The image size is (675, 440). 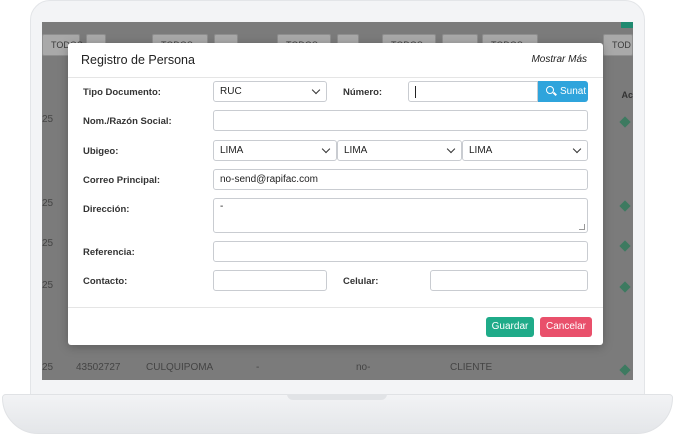 What do you see at coordinates (481, 150) in the screenshot?
I see `distrito-value: LIMA` at bounding box center [481, 150].